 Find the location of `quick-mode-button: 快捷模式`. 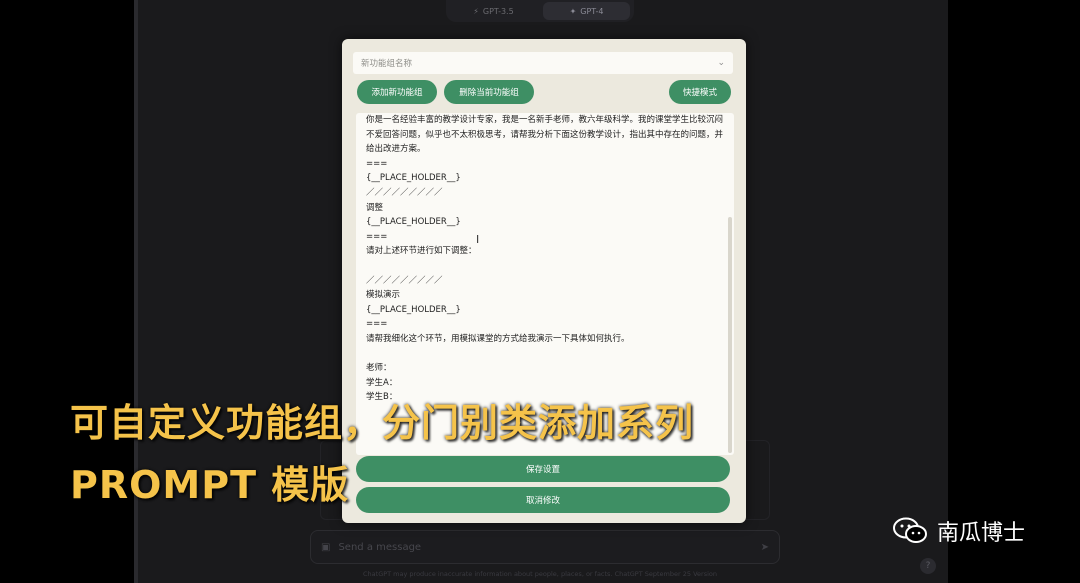

quick-mode-button: 快捷模式 is located at coordinates (700, 92).